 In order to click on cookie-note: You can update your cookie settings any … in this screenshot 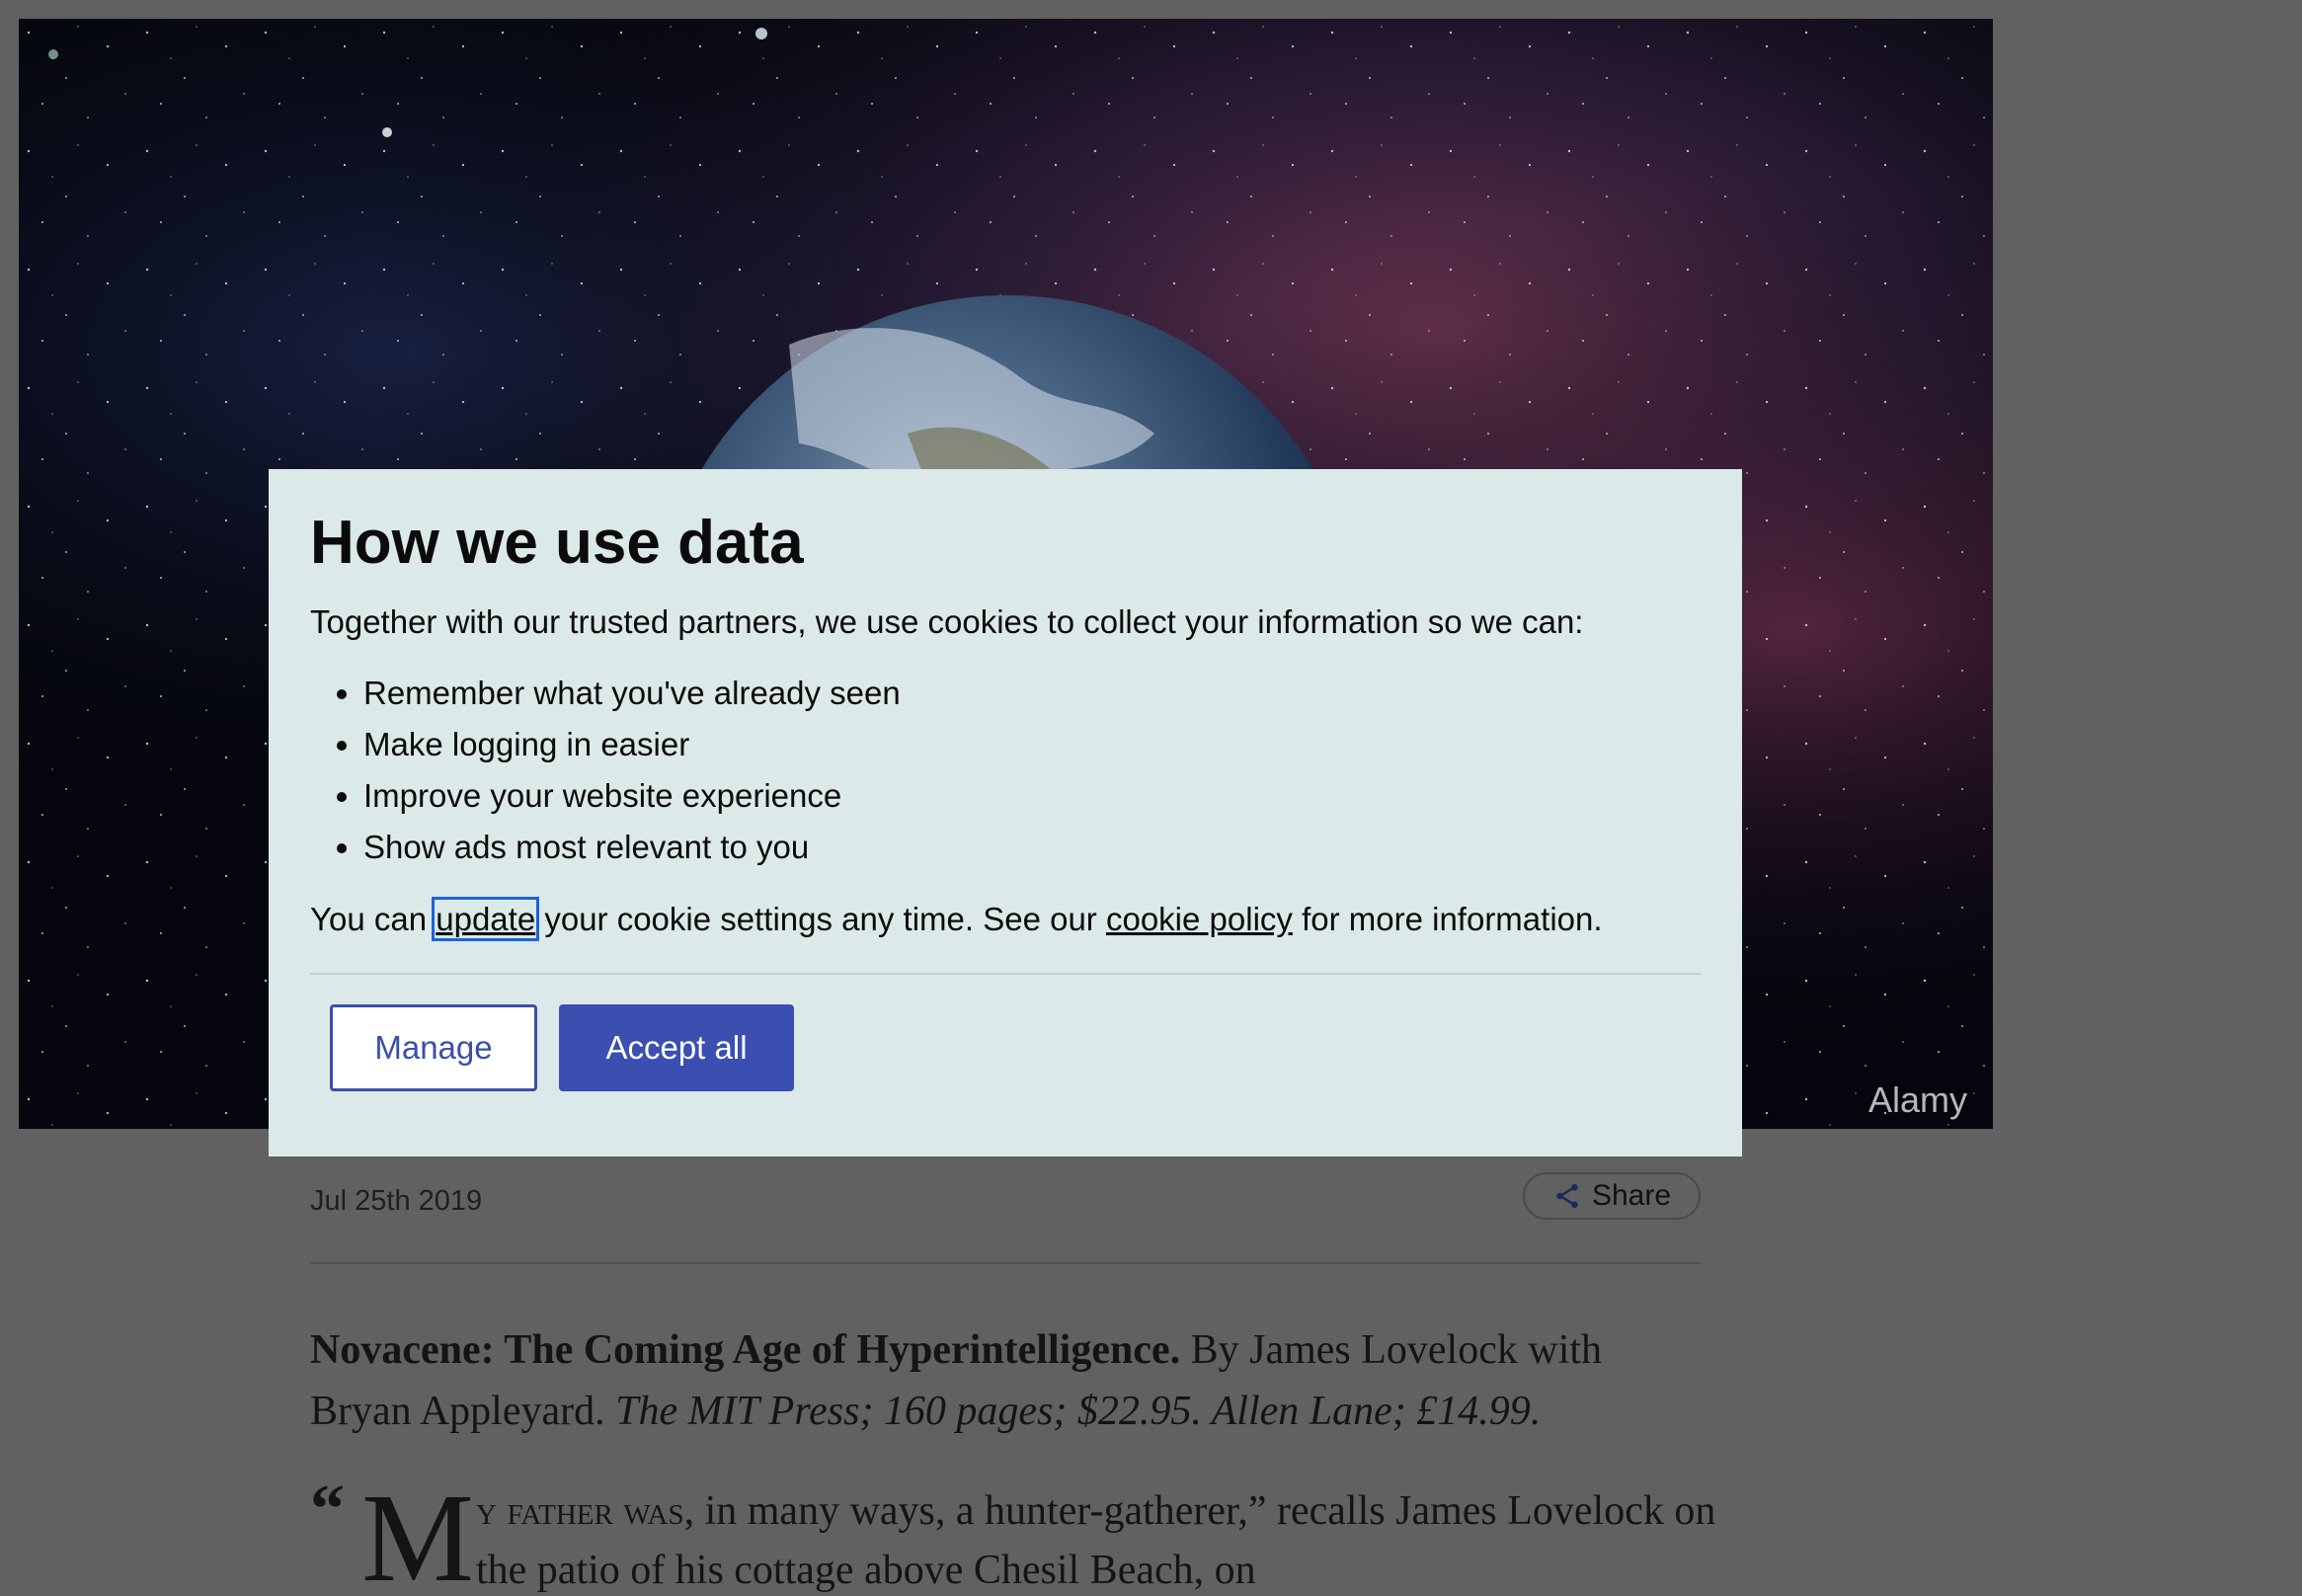, I will do `click(1005, 919)`.